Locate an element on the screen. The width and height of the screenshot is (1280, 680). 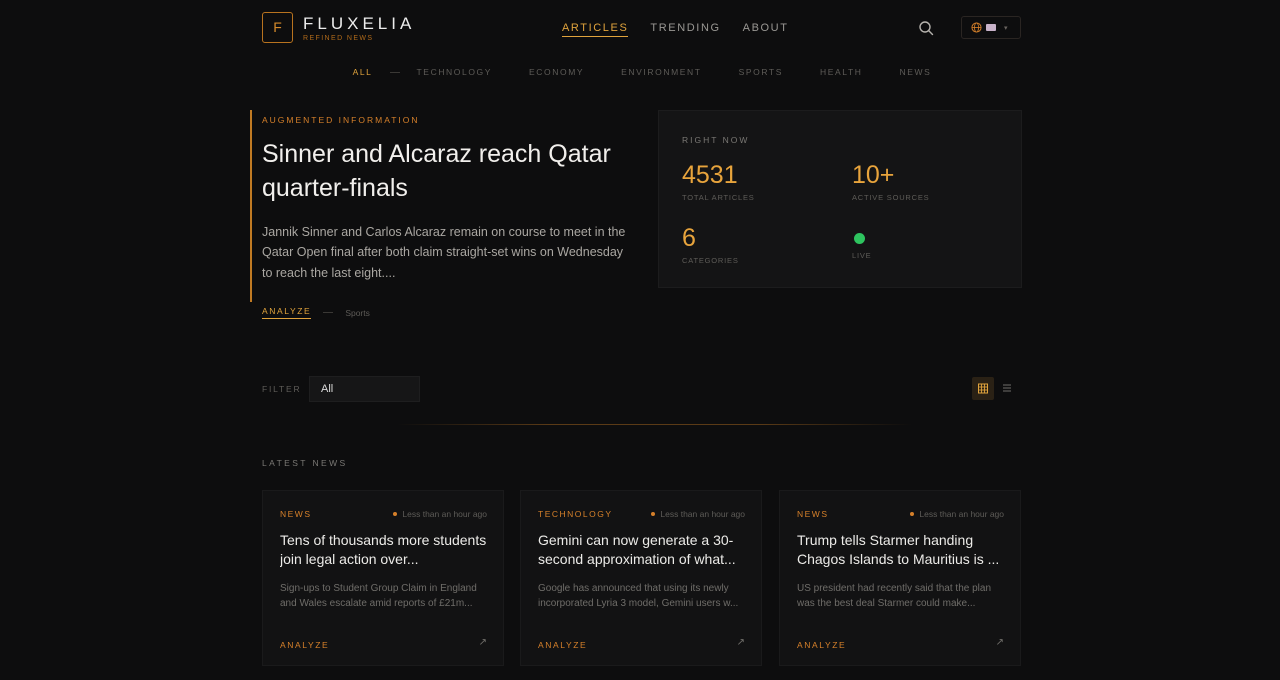
featured-actions: ANALYZE Sports is located at coordinates (316, 312).